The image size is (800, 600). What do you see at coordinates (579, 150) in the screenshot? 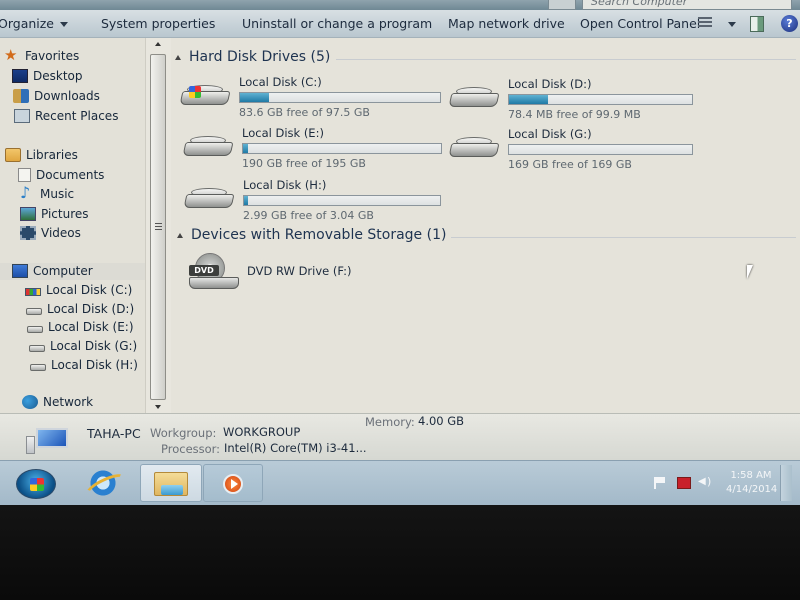
I see `drive-tile-g: Local Disk (G:) 169 GB free of 169 GB` at bounding box center [579, 150].